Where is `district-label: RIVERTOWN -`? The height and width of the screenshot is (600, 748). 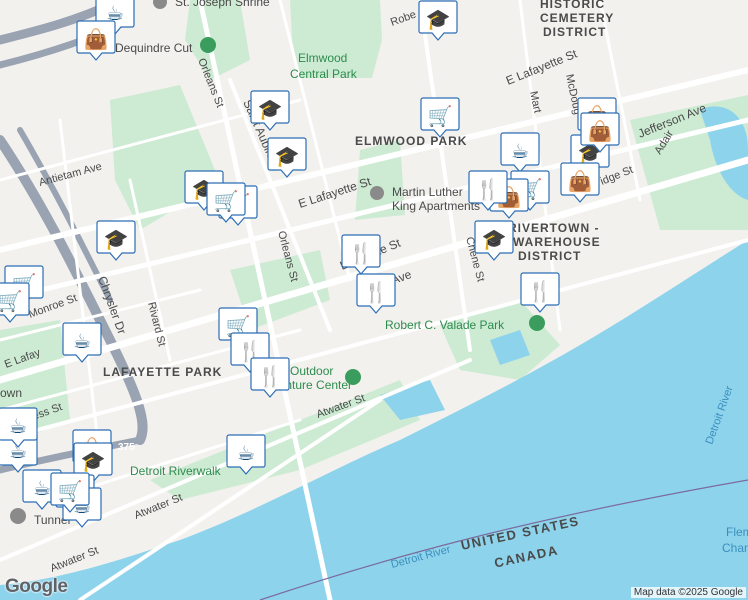
district-label: RIVERTOWN - is located at coordinates (553, 228).